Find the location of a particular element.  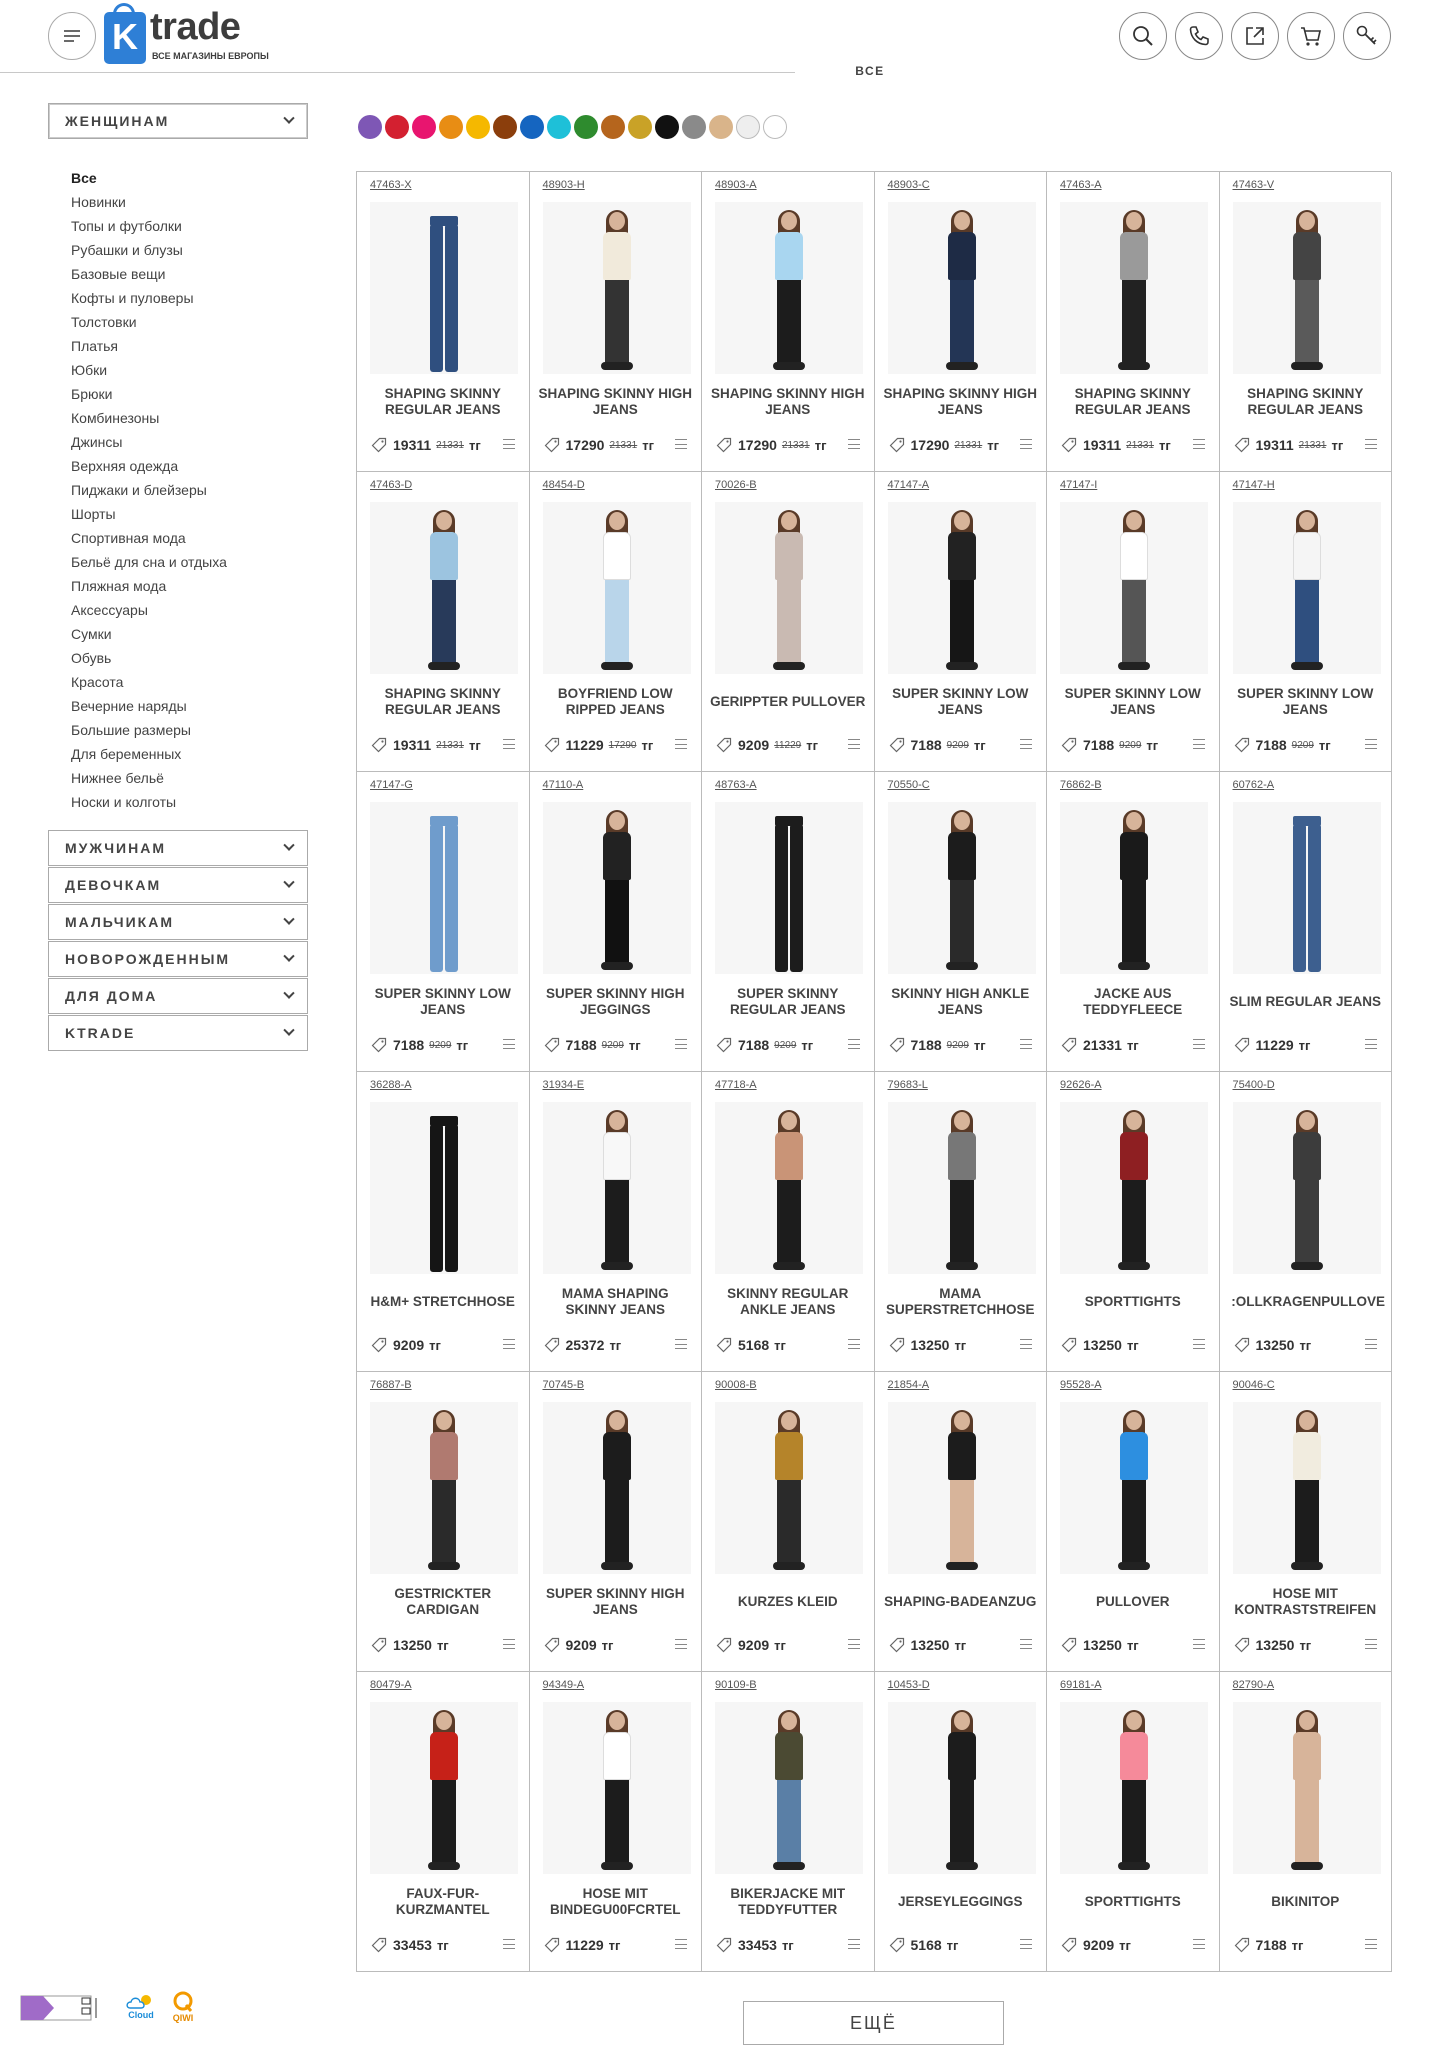

subcategory-item: Шорты is located at coordinates (189, 514).